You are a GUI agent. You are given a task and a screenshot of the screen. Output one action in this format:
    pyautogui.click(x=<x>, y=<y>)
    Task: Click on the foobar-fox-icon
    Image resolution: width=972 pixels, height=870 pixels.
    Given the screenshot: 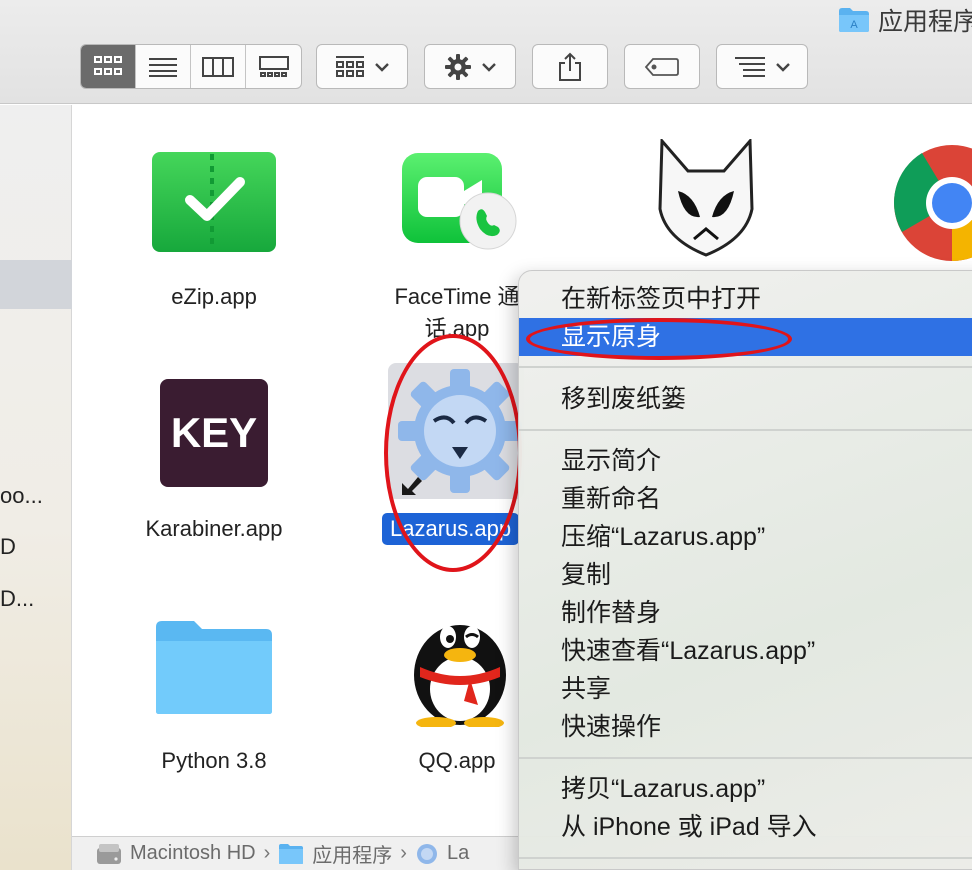 What is the action you would take?
    pyautogui.click(x=706, y=197)
    